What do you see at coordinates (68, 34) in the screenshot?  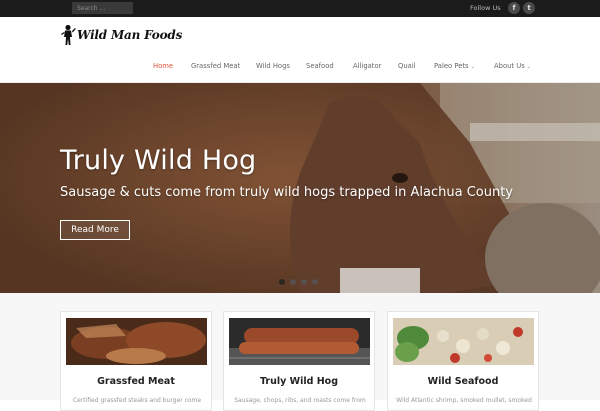 I see `caveman-logo-icon` at bounding box center [68, 34].